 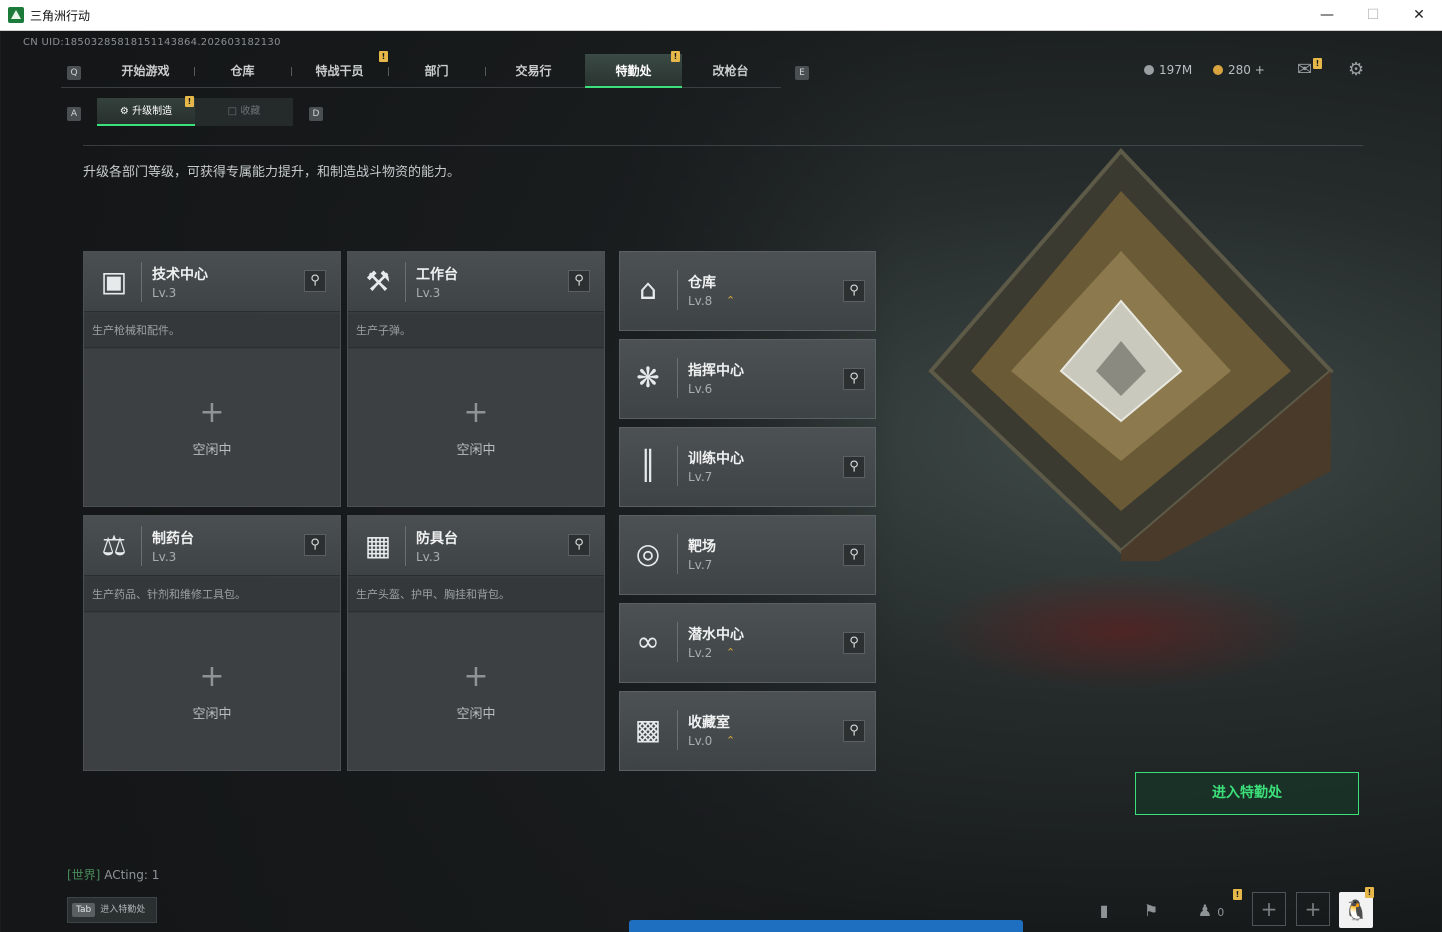 What do you see at coordinates (316, 114) in the screenshot?
I see `subtab-next-key: D` at bounding box center [316, 114].